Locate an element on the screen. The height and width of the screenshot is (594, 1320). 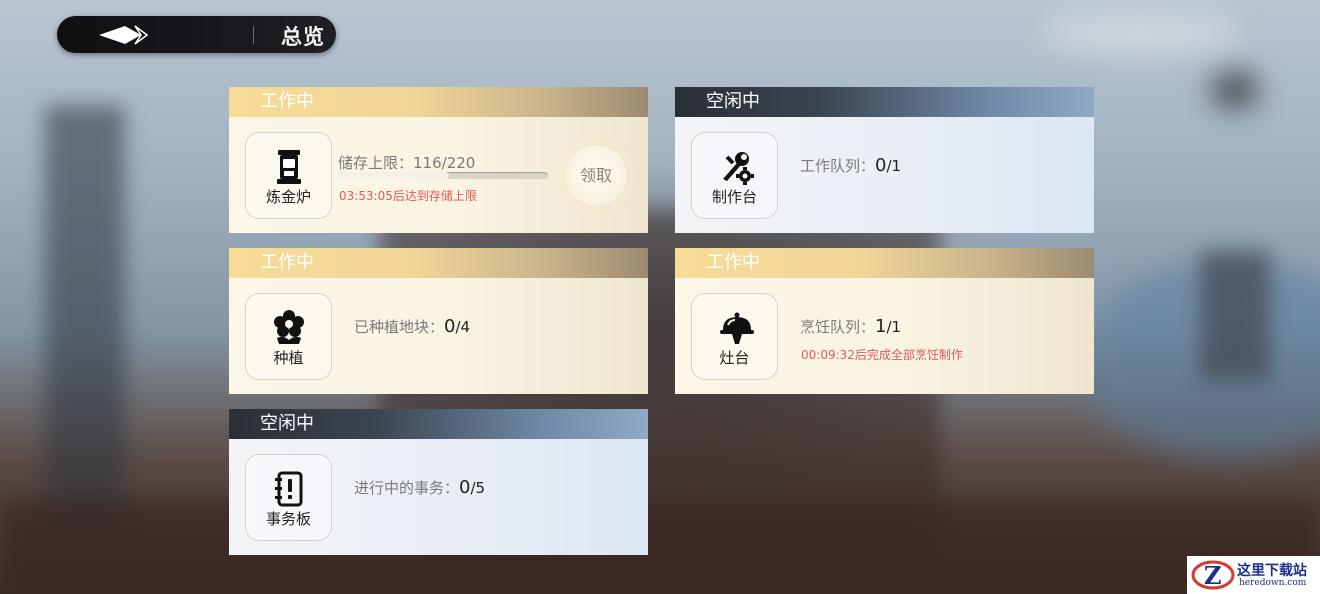
storage-limit-label: 储存上限： is located at coordinates (376, 163).